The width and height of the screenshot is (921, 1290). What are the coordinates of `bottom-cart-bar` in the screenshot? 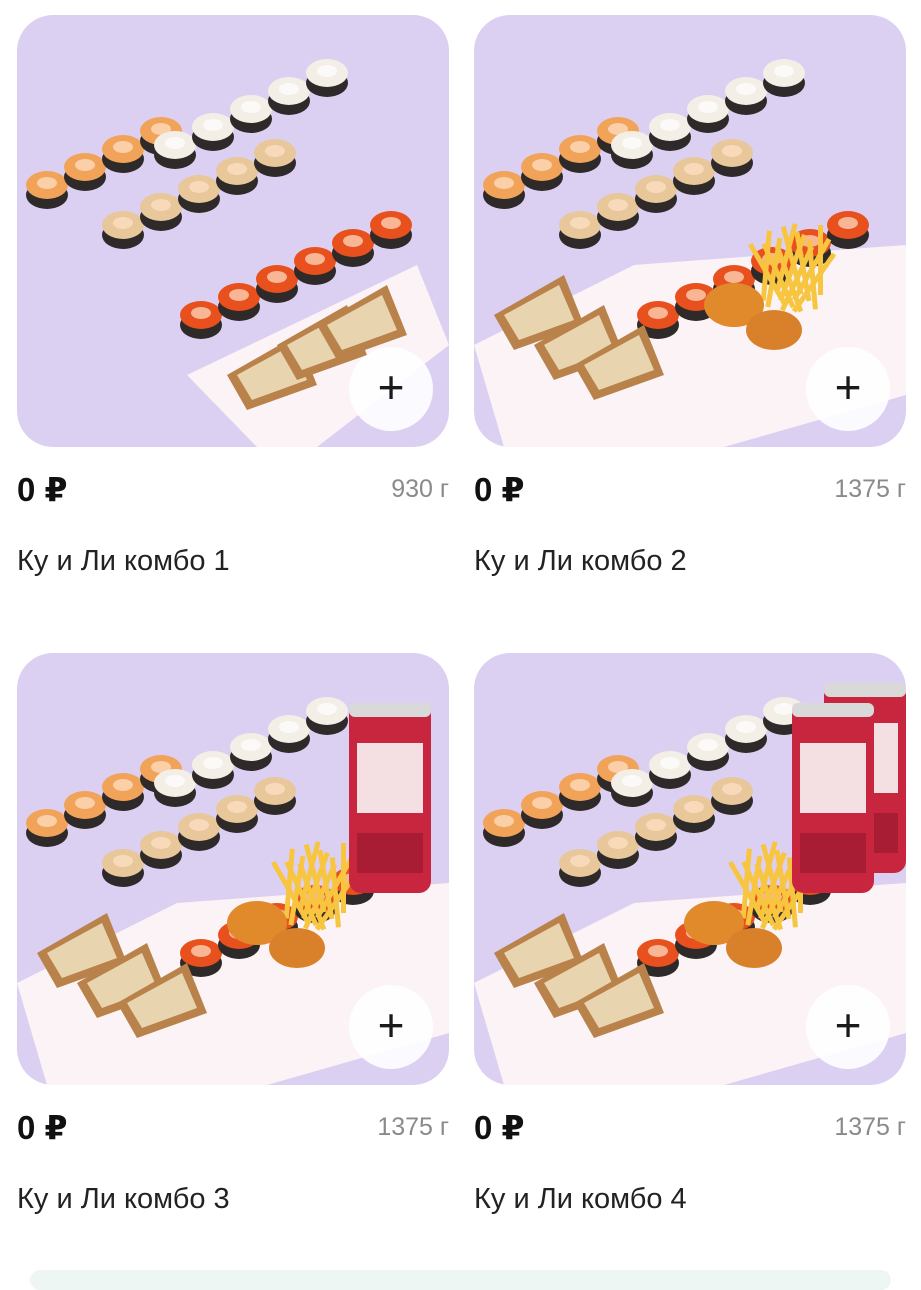 It's located at (460, 1280).